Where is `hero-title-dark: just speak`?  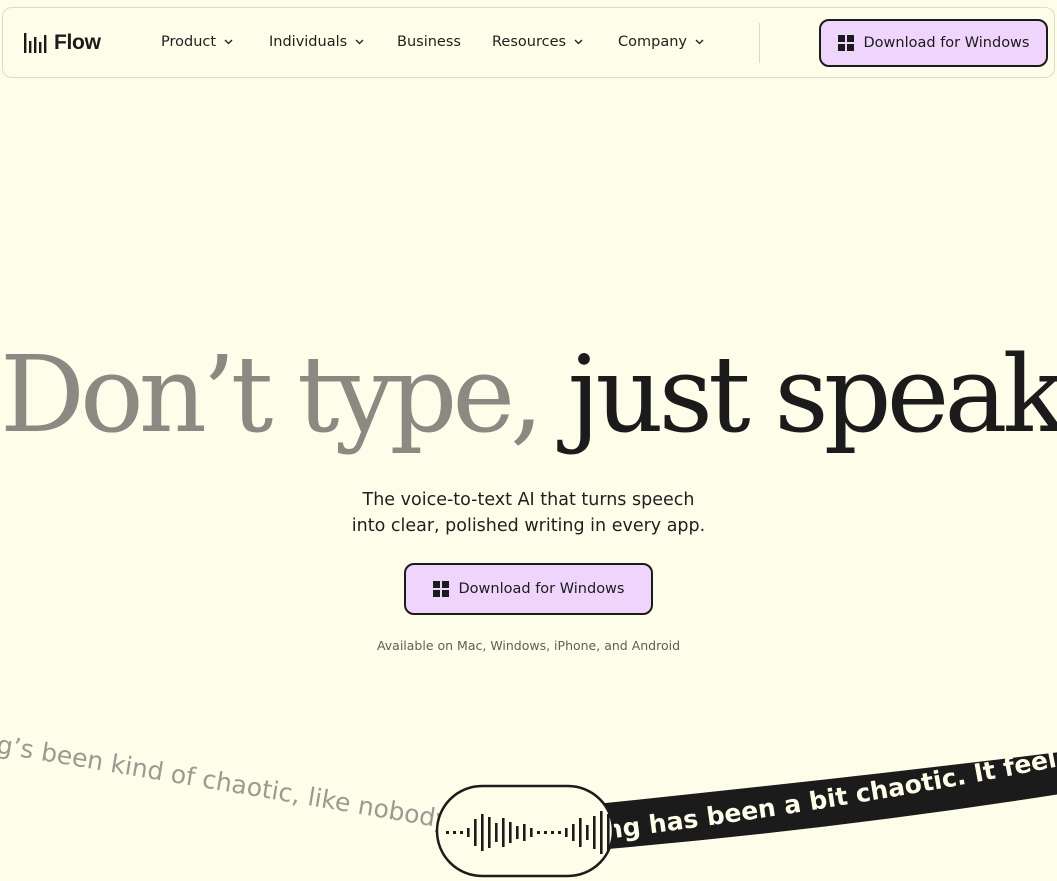 hero-title-dark: just speak is located at coordinates (812, 394).